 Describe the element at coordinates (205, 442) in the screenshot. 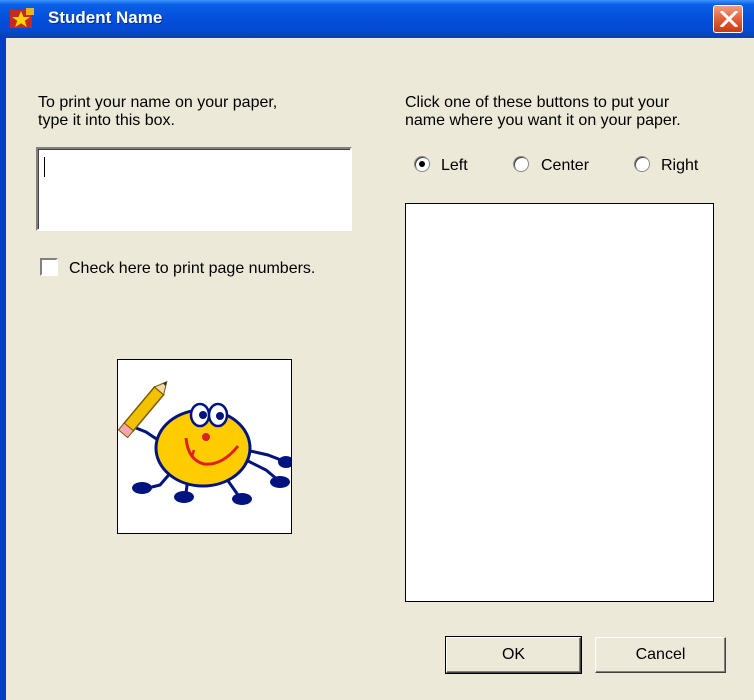

I see `smiley-pencil-character-icon` at that location.